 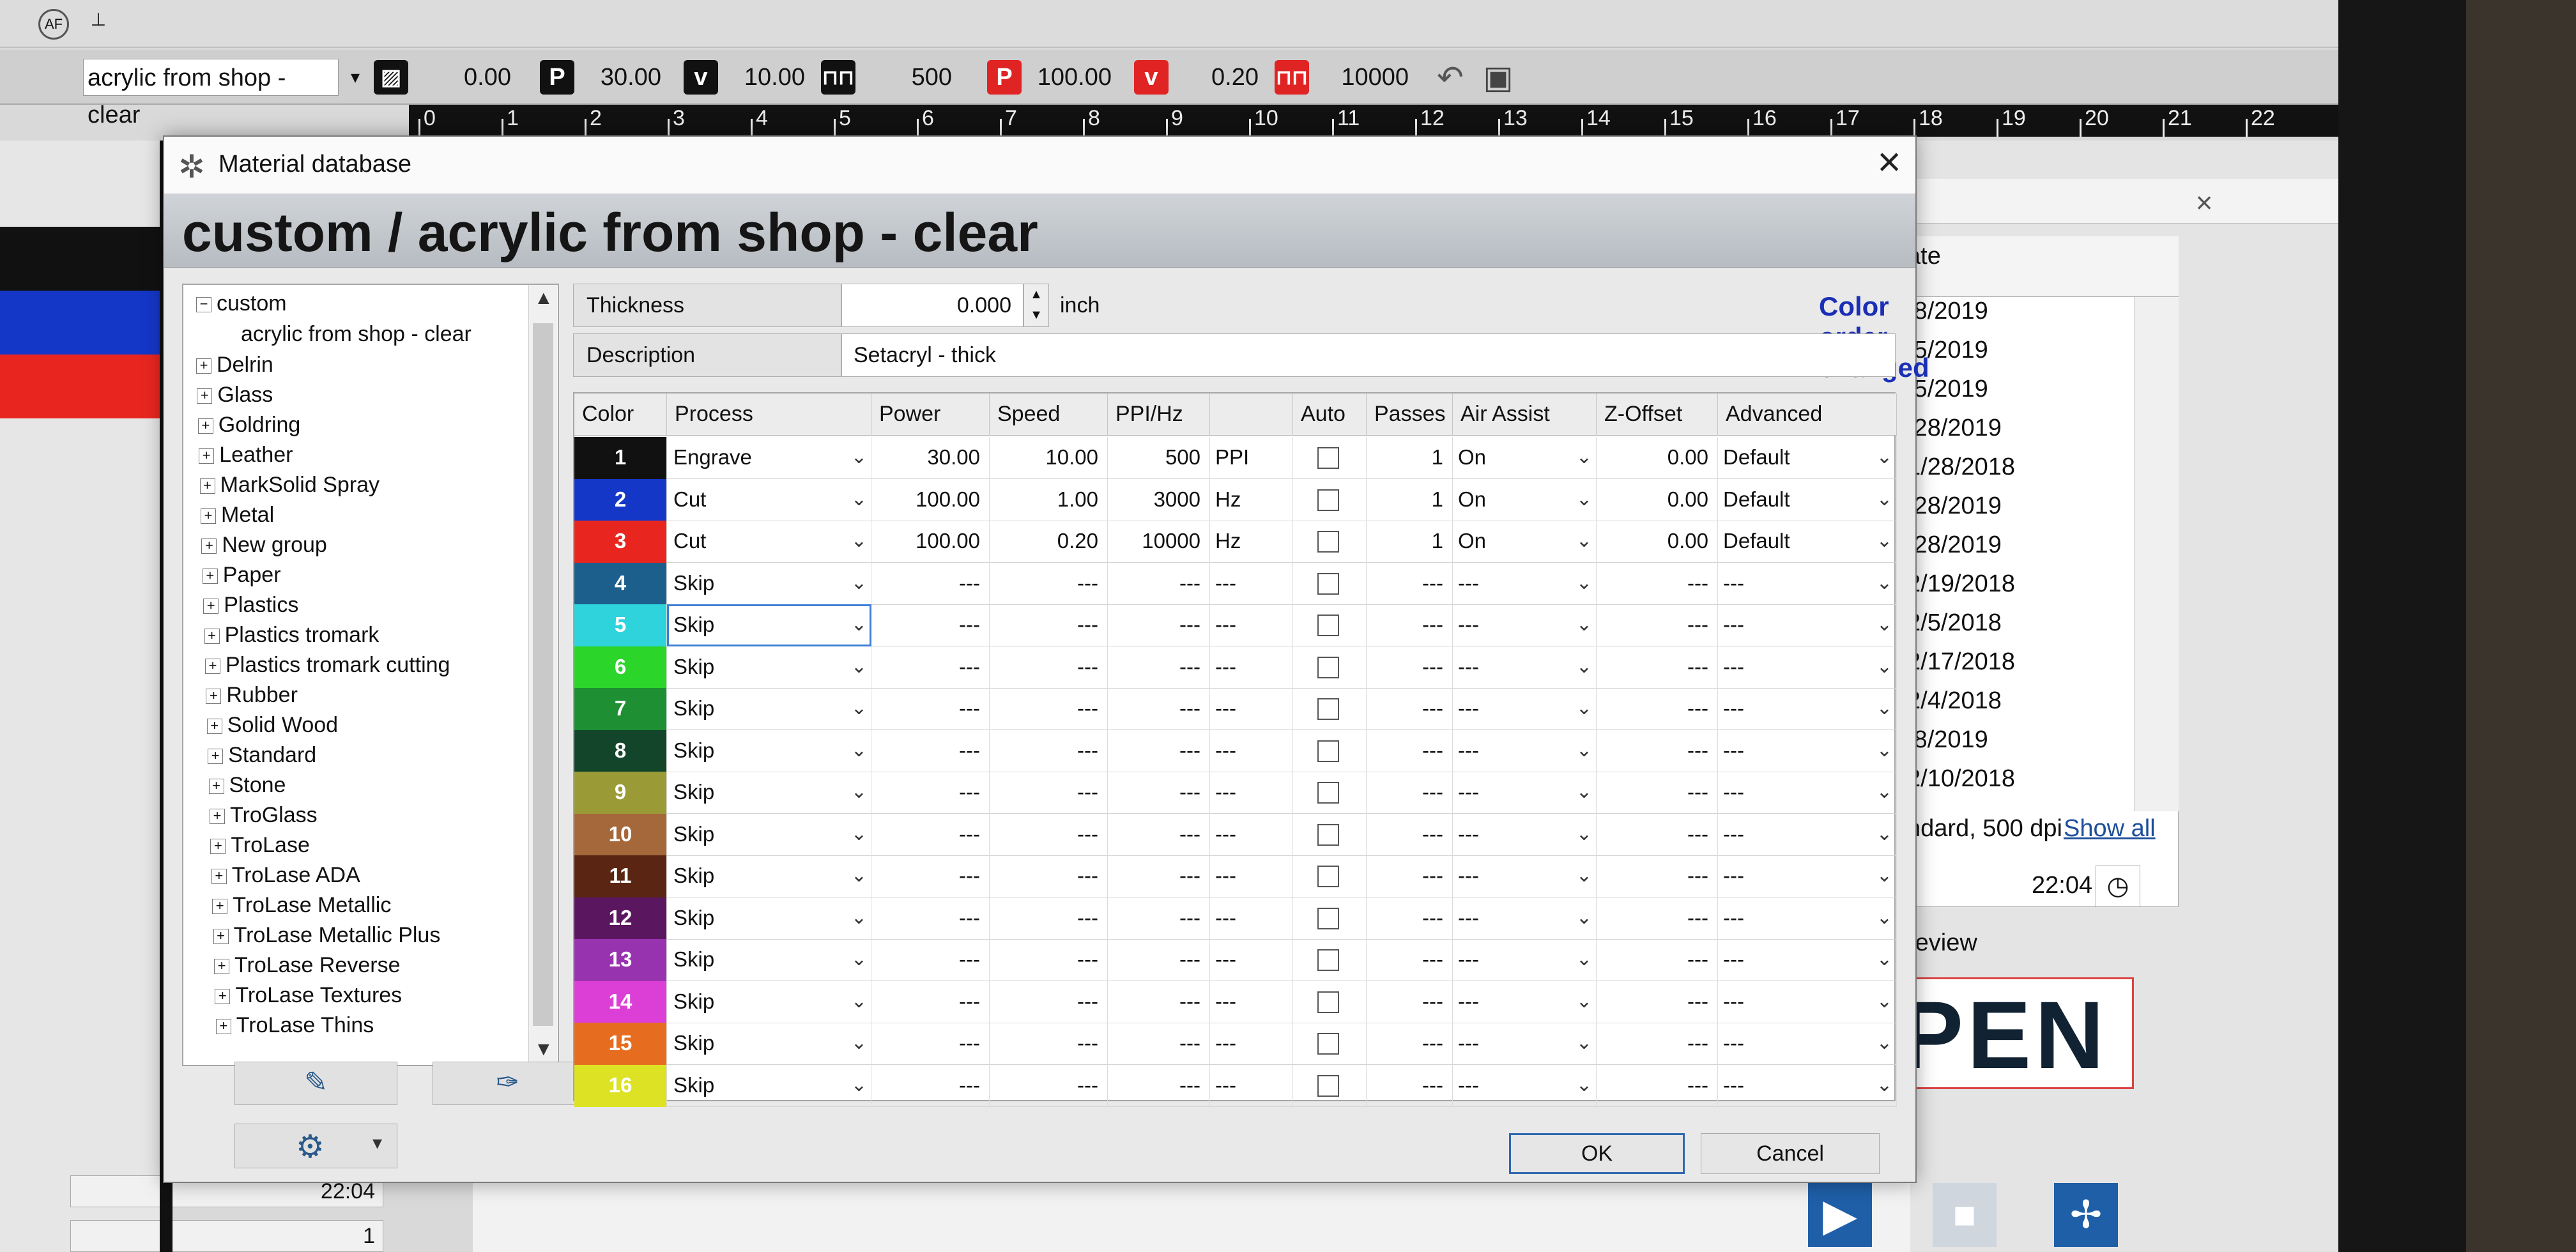 I want to click on frequency-value: 500, so click(x=909, y=77).